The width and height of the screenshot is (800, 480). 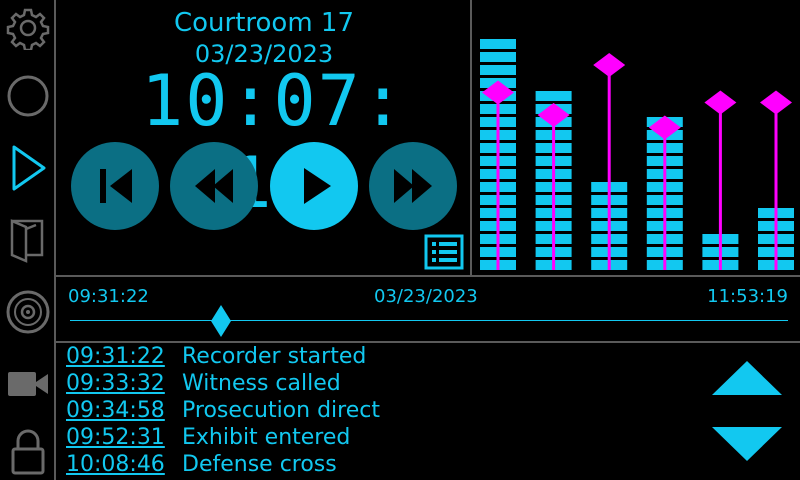 What do you see at coordinates (124, 356) in the screenshot?
I see `event-time: 09:31:22` at bounding box center [124, 356].